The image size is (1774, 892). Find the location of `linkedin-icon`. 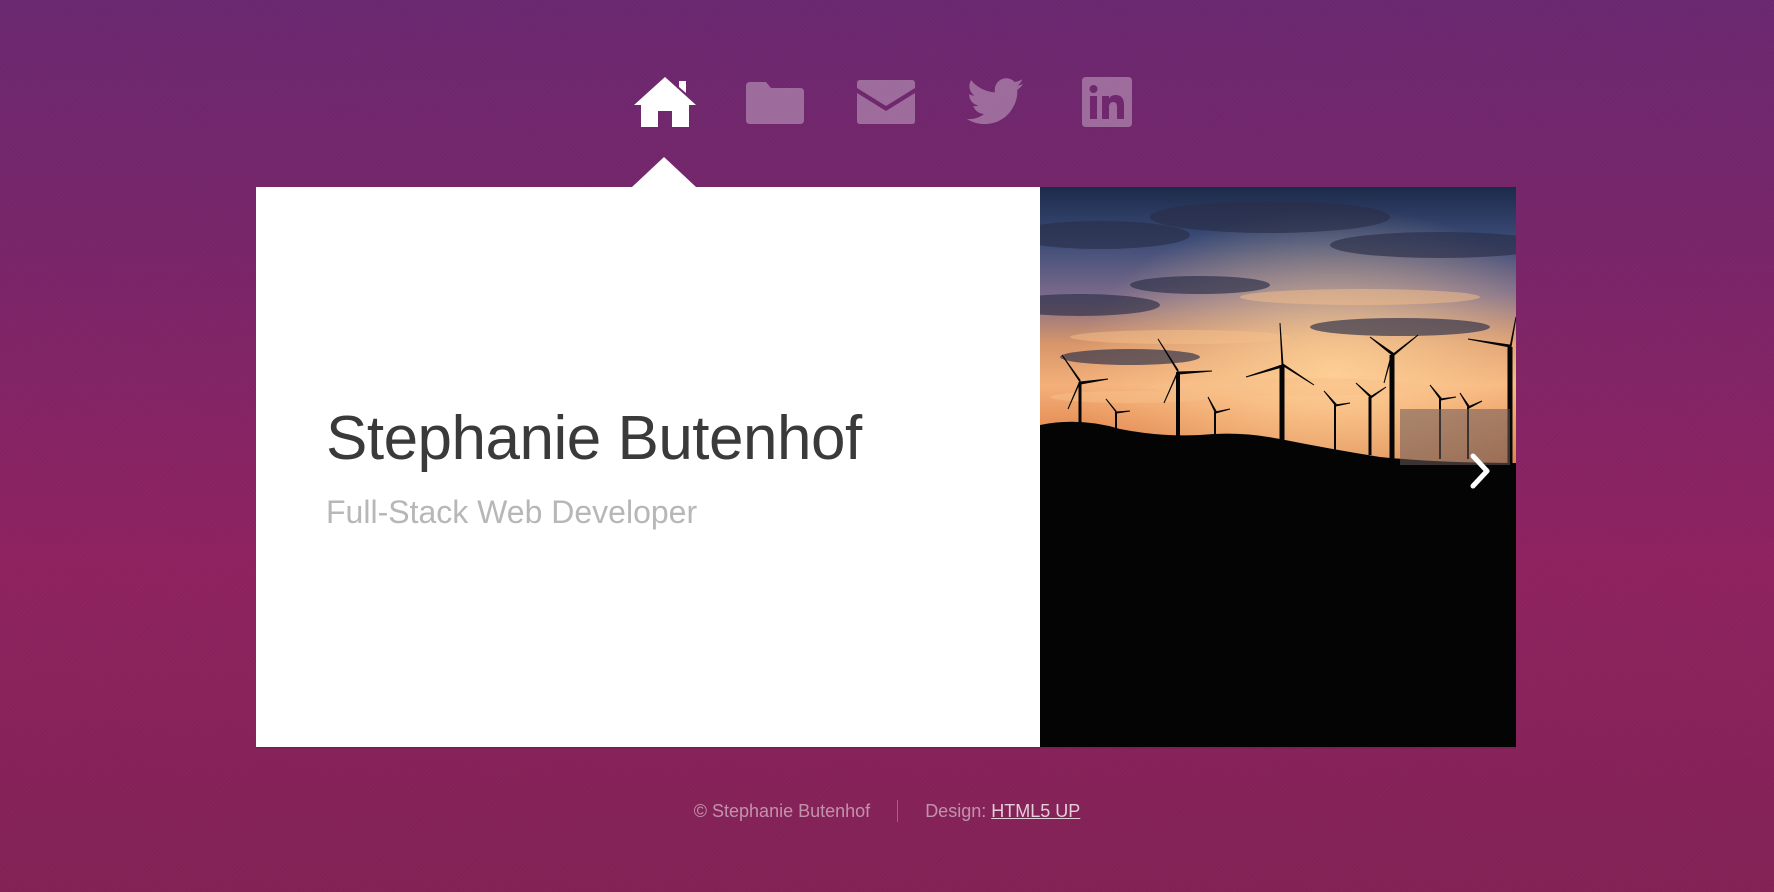

linkedin-icon is located at coordinates (1107, 102).